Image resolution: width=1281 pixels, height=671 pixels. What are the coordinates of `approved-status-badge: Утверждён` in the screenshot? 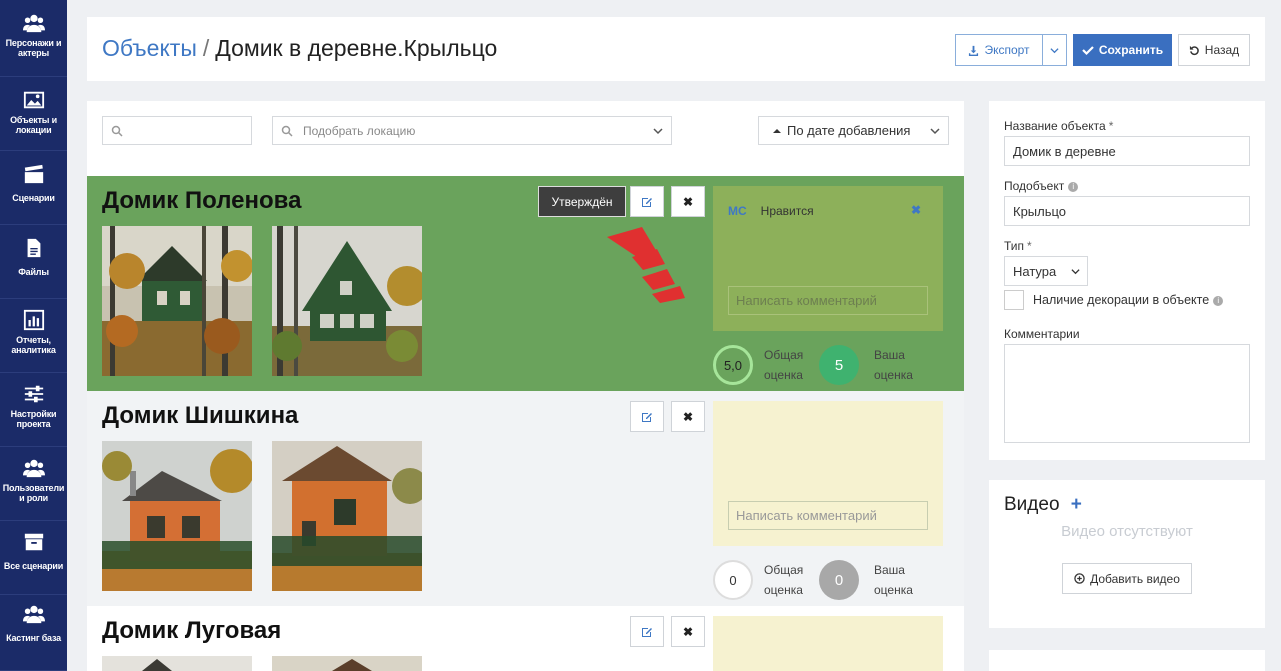 It's located at (582, 201).